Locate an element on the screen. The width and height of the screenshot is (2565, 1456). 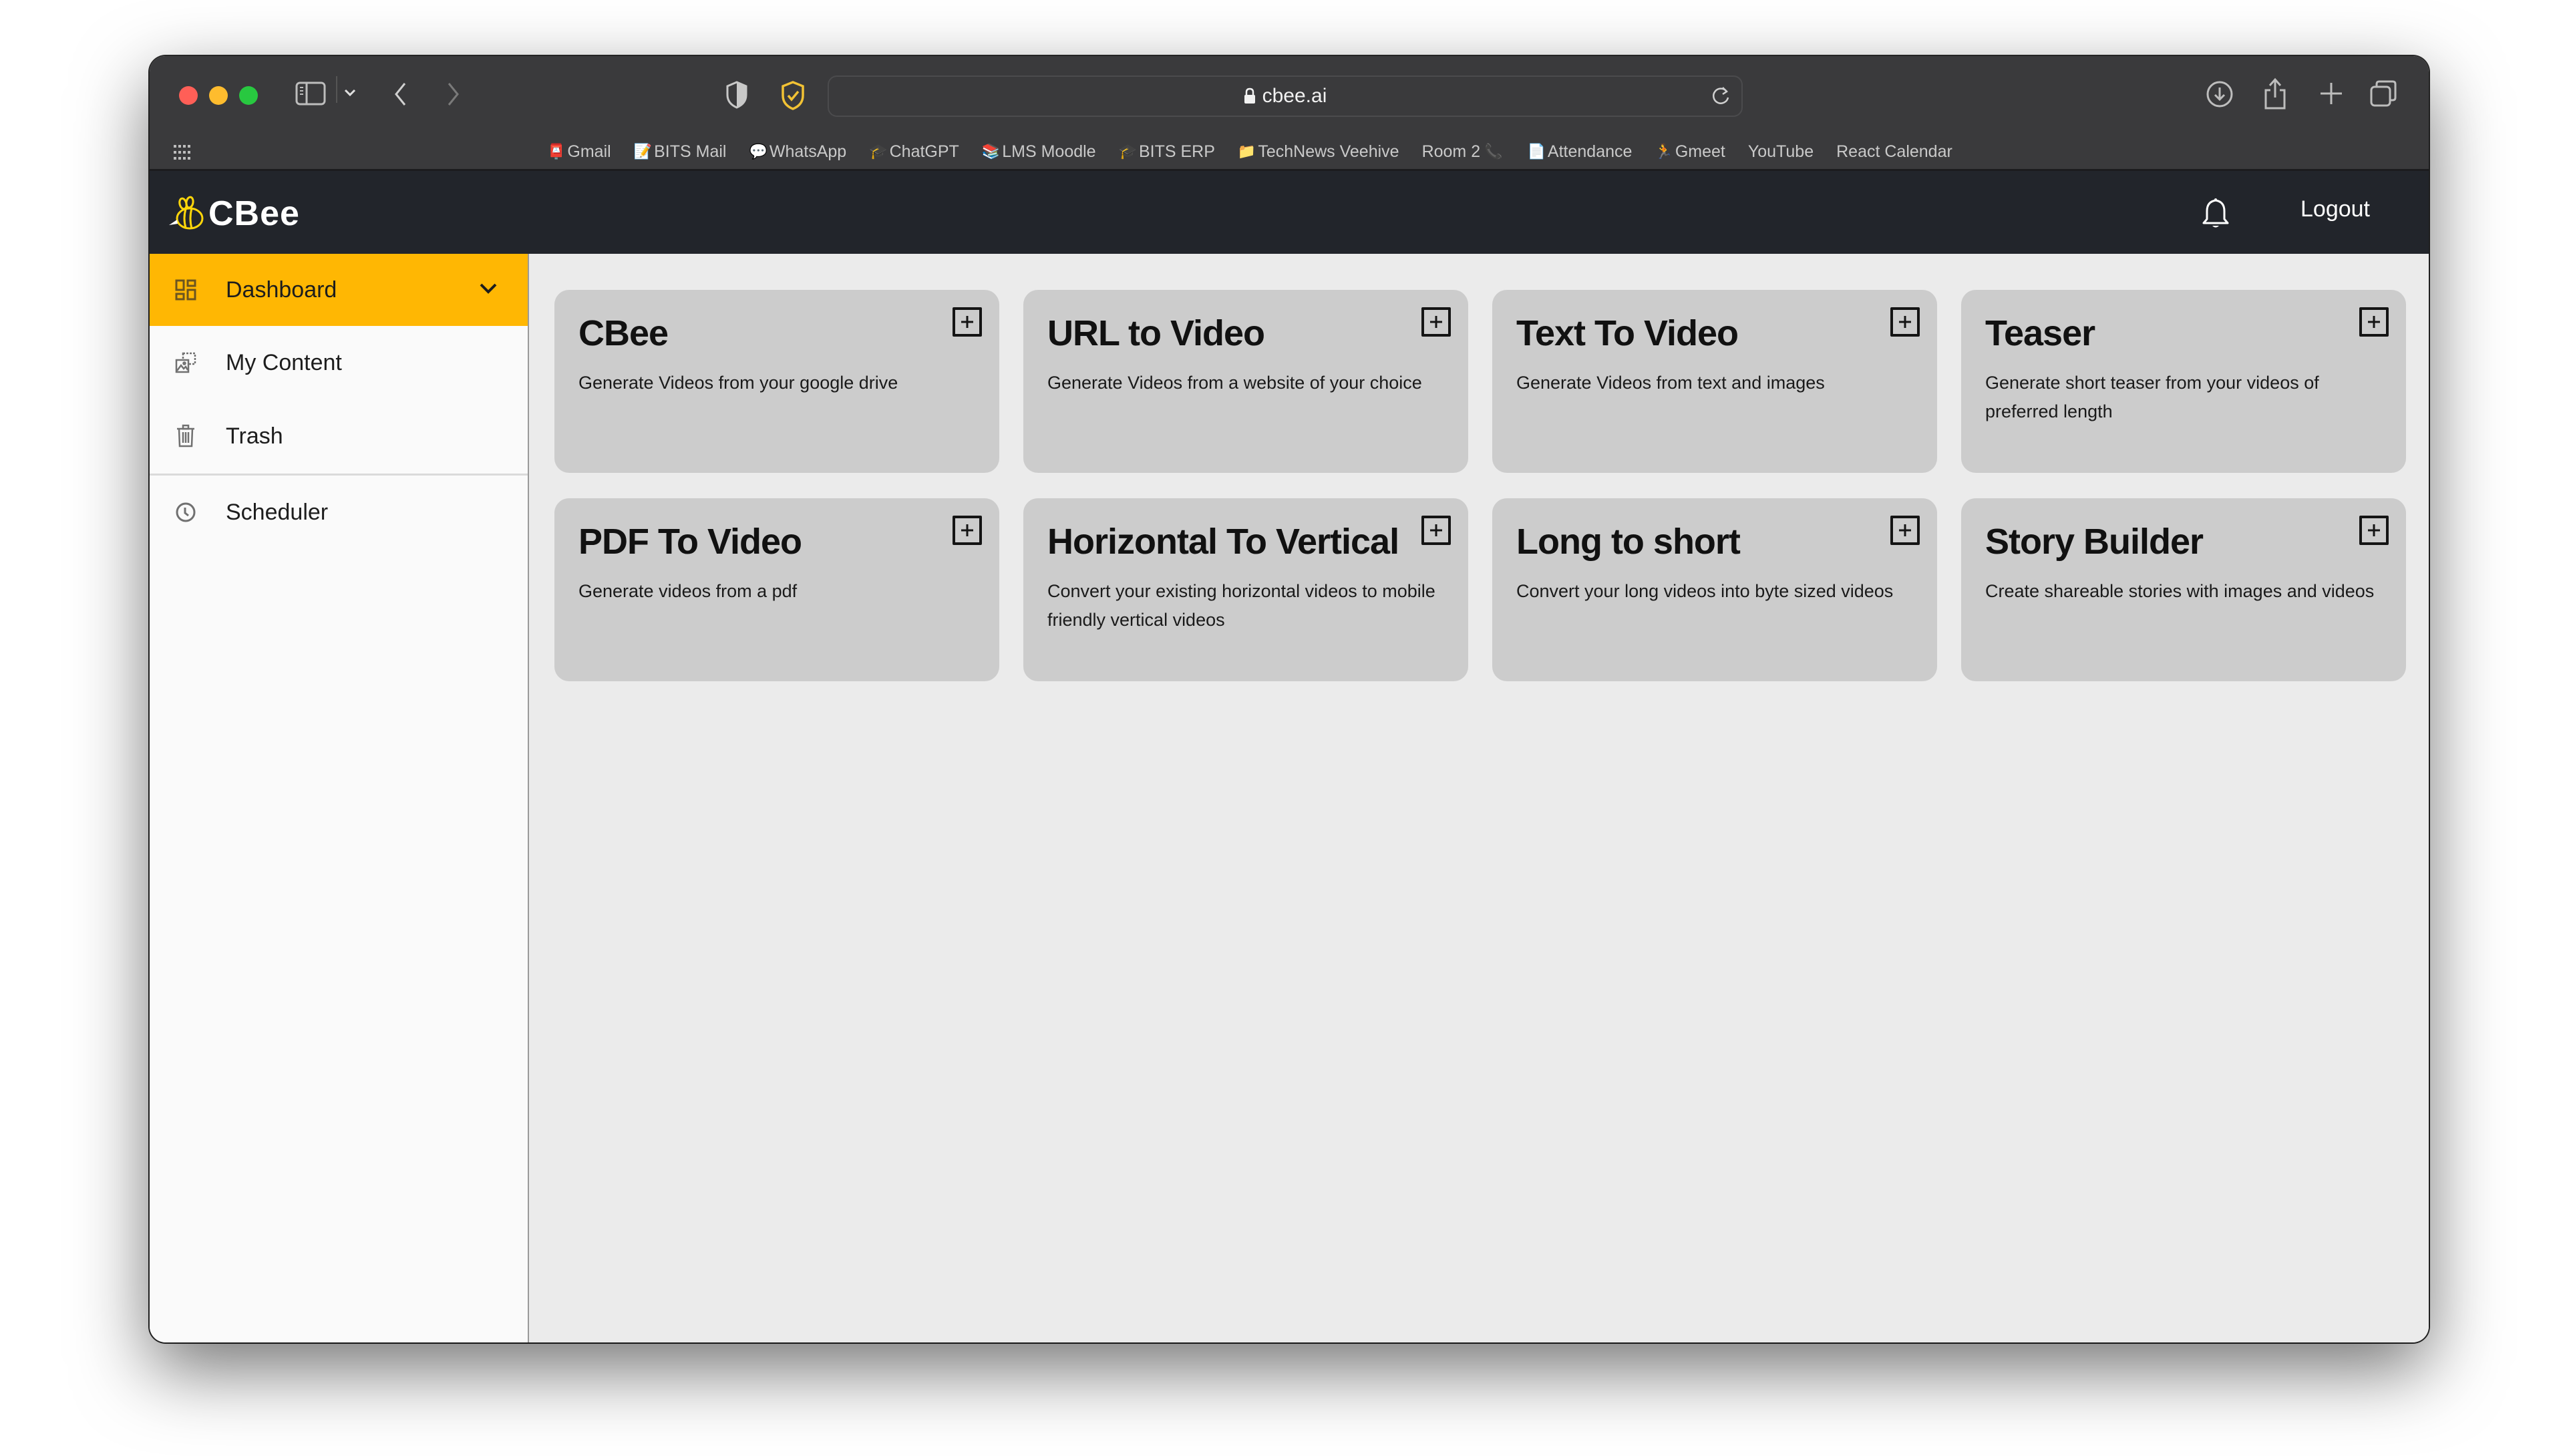
bookmark-label: BITS ERP is located at coordinates (1177, 151).